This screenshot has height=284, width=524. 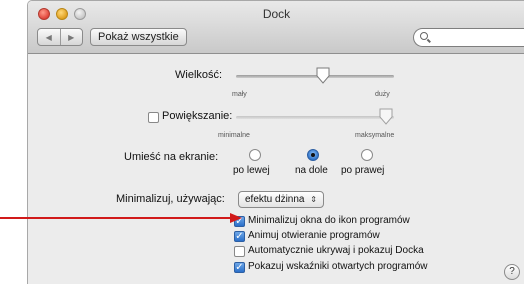 I want to click on show-indicators-checkbox: ✓, so click(x=239, y=267).